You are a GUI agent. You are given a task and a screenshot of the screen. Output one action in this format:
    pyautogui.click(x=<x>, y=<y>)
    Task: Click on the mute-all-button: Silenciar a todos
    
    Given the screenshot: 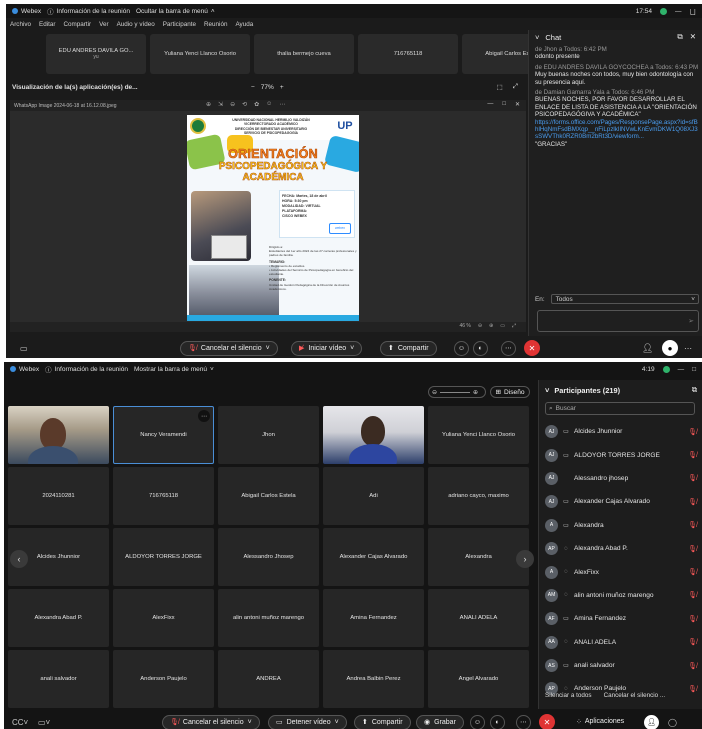 What is the action you would take?
    pyautogui.click(x=568, y=695)
    